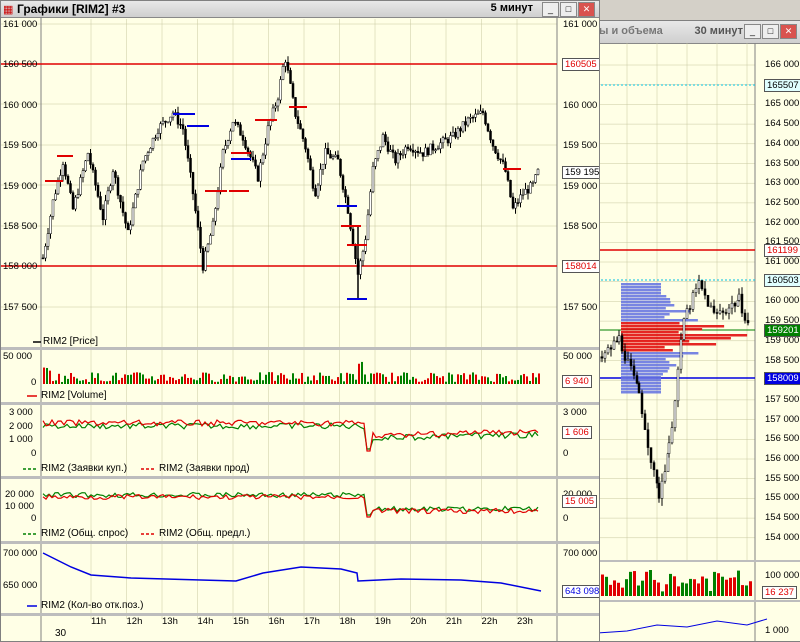 This screenshot has height=642, width=800. Describe the element at coordinates (205, 621) in the screenshot. I see `time-axis-label: 14h` at that location.